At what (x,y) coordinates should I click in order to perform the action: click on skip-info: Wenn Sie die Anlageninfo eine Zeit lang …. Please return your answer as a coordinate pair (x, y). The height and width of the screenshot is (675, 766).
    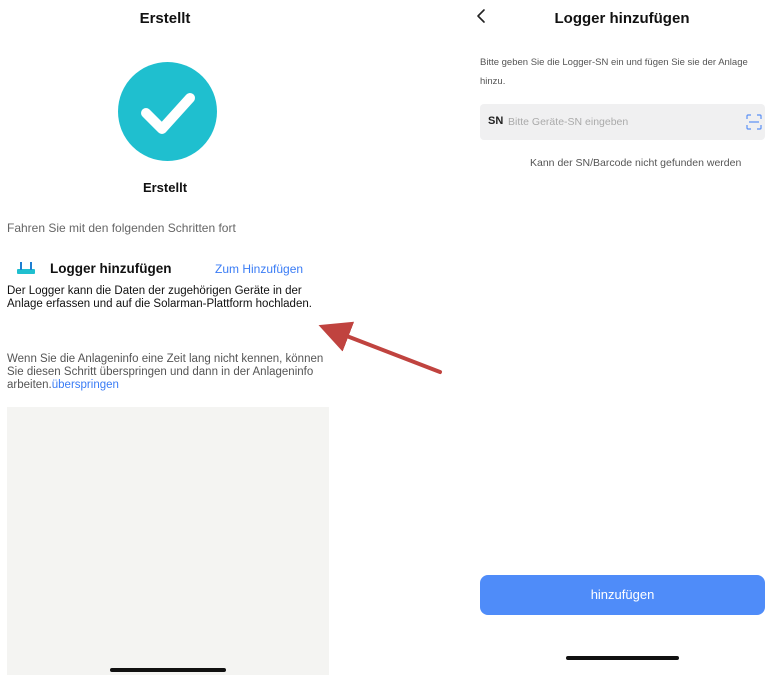
    Looking at the image, I should click on (166, 372).